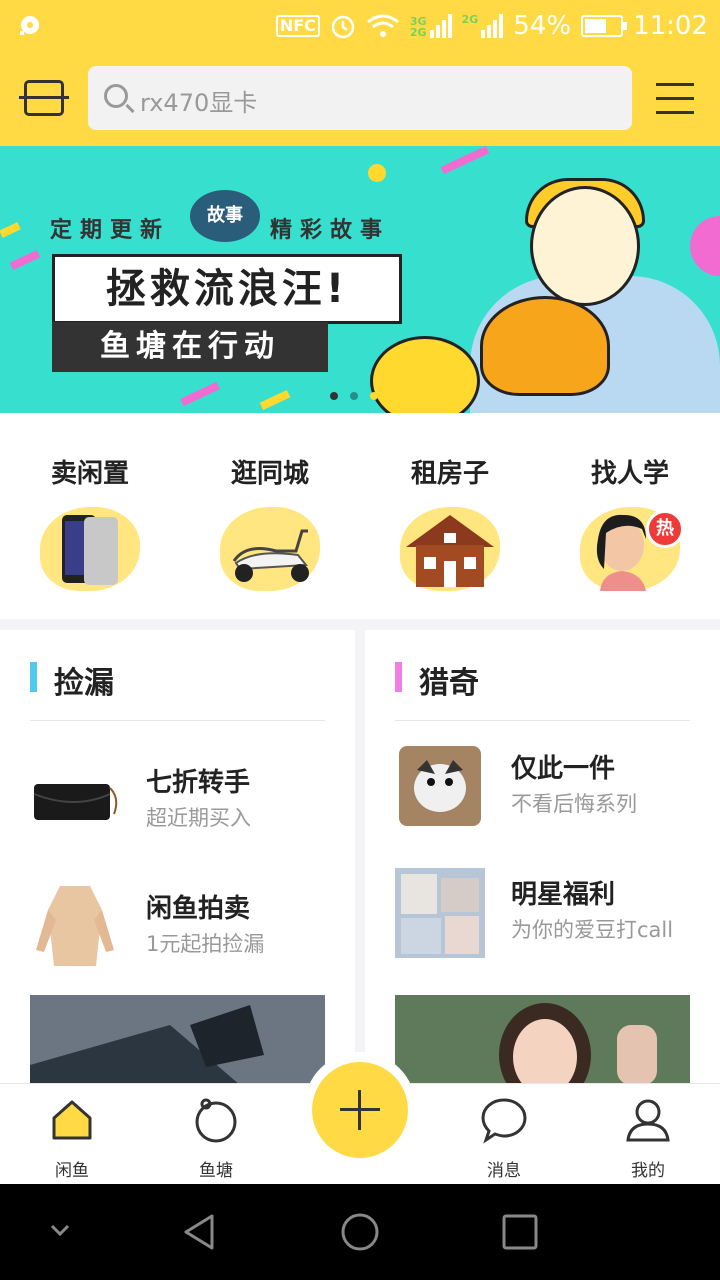  Describe the element at coordinates (44, 98) in the screenshot. I see `scan-icon` at that location.